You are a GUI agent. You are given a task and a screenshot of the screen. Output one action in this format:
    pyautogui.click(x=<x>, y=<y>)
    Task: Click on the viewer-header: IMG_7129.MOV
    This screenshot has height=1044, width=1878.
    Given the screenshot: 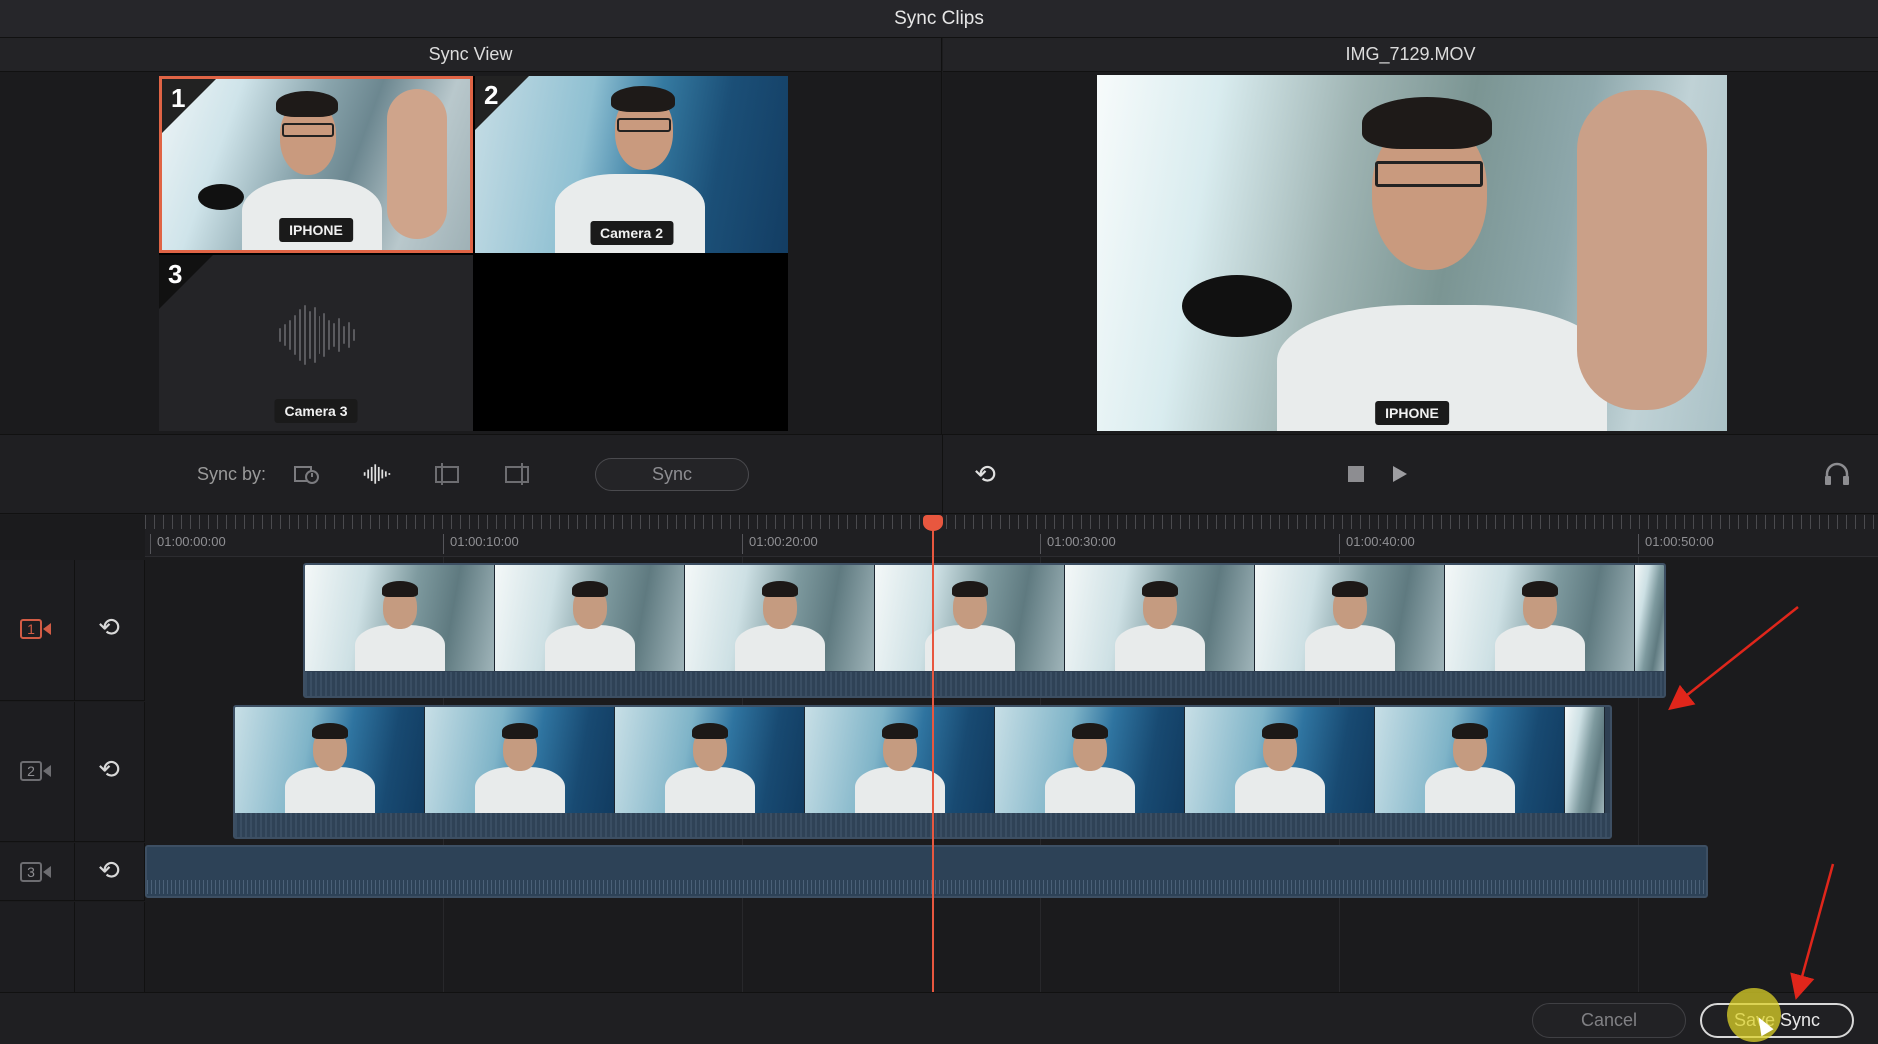 What is the action you would take?
    pyautogui.click(x=1410, y=55)
    